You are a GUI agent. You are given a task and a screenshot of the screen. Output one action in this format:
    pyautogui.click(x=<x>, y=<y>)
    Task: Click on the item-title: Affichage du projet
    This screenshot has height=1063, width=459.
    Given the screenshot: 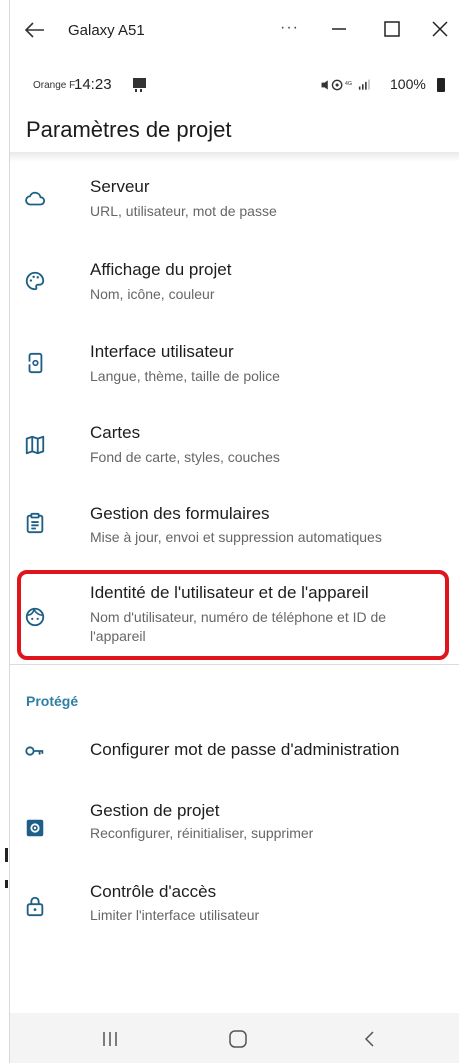 What is the action you would take?
    pyautogui.click(x=161, y=269)
    